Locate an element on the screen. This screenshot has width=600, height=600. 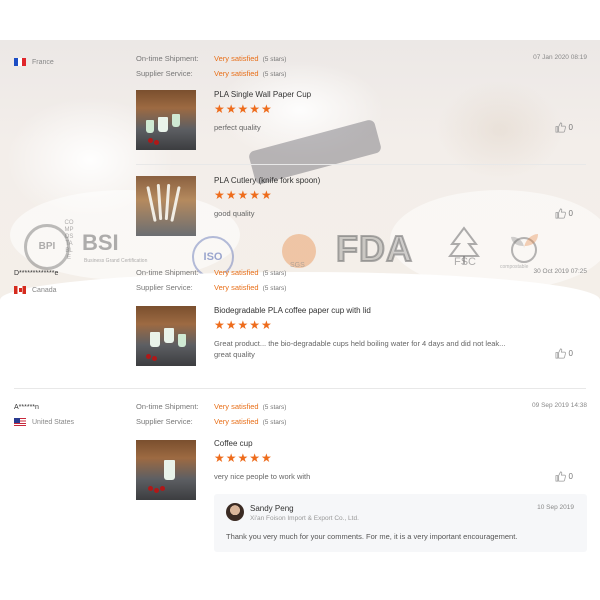
banner-decoration is located at coordinates (495, 240).